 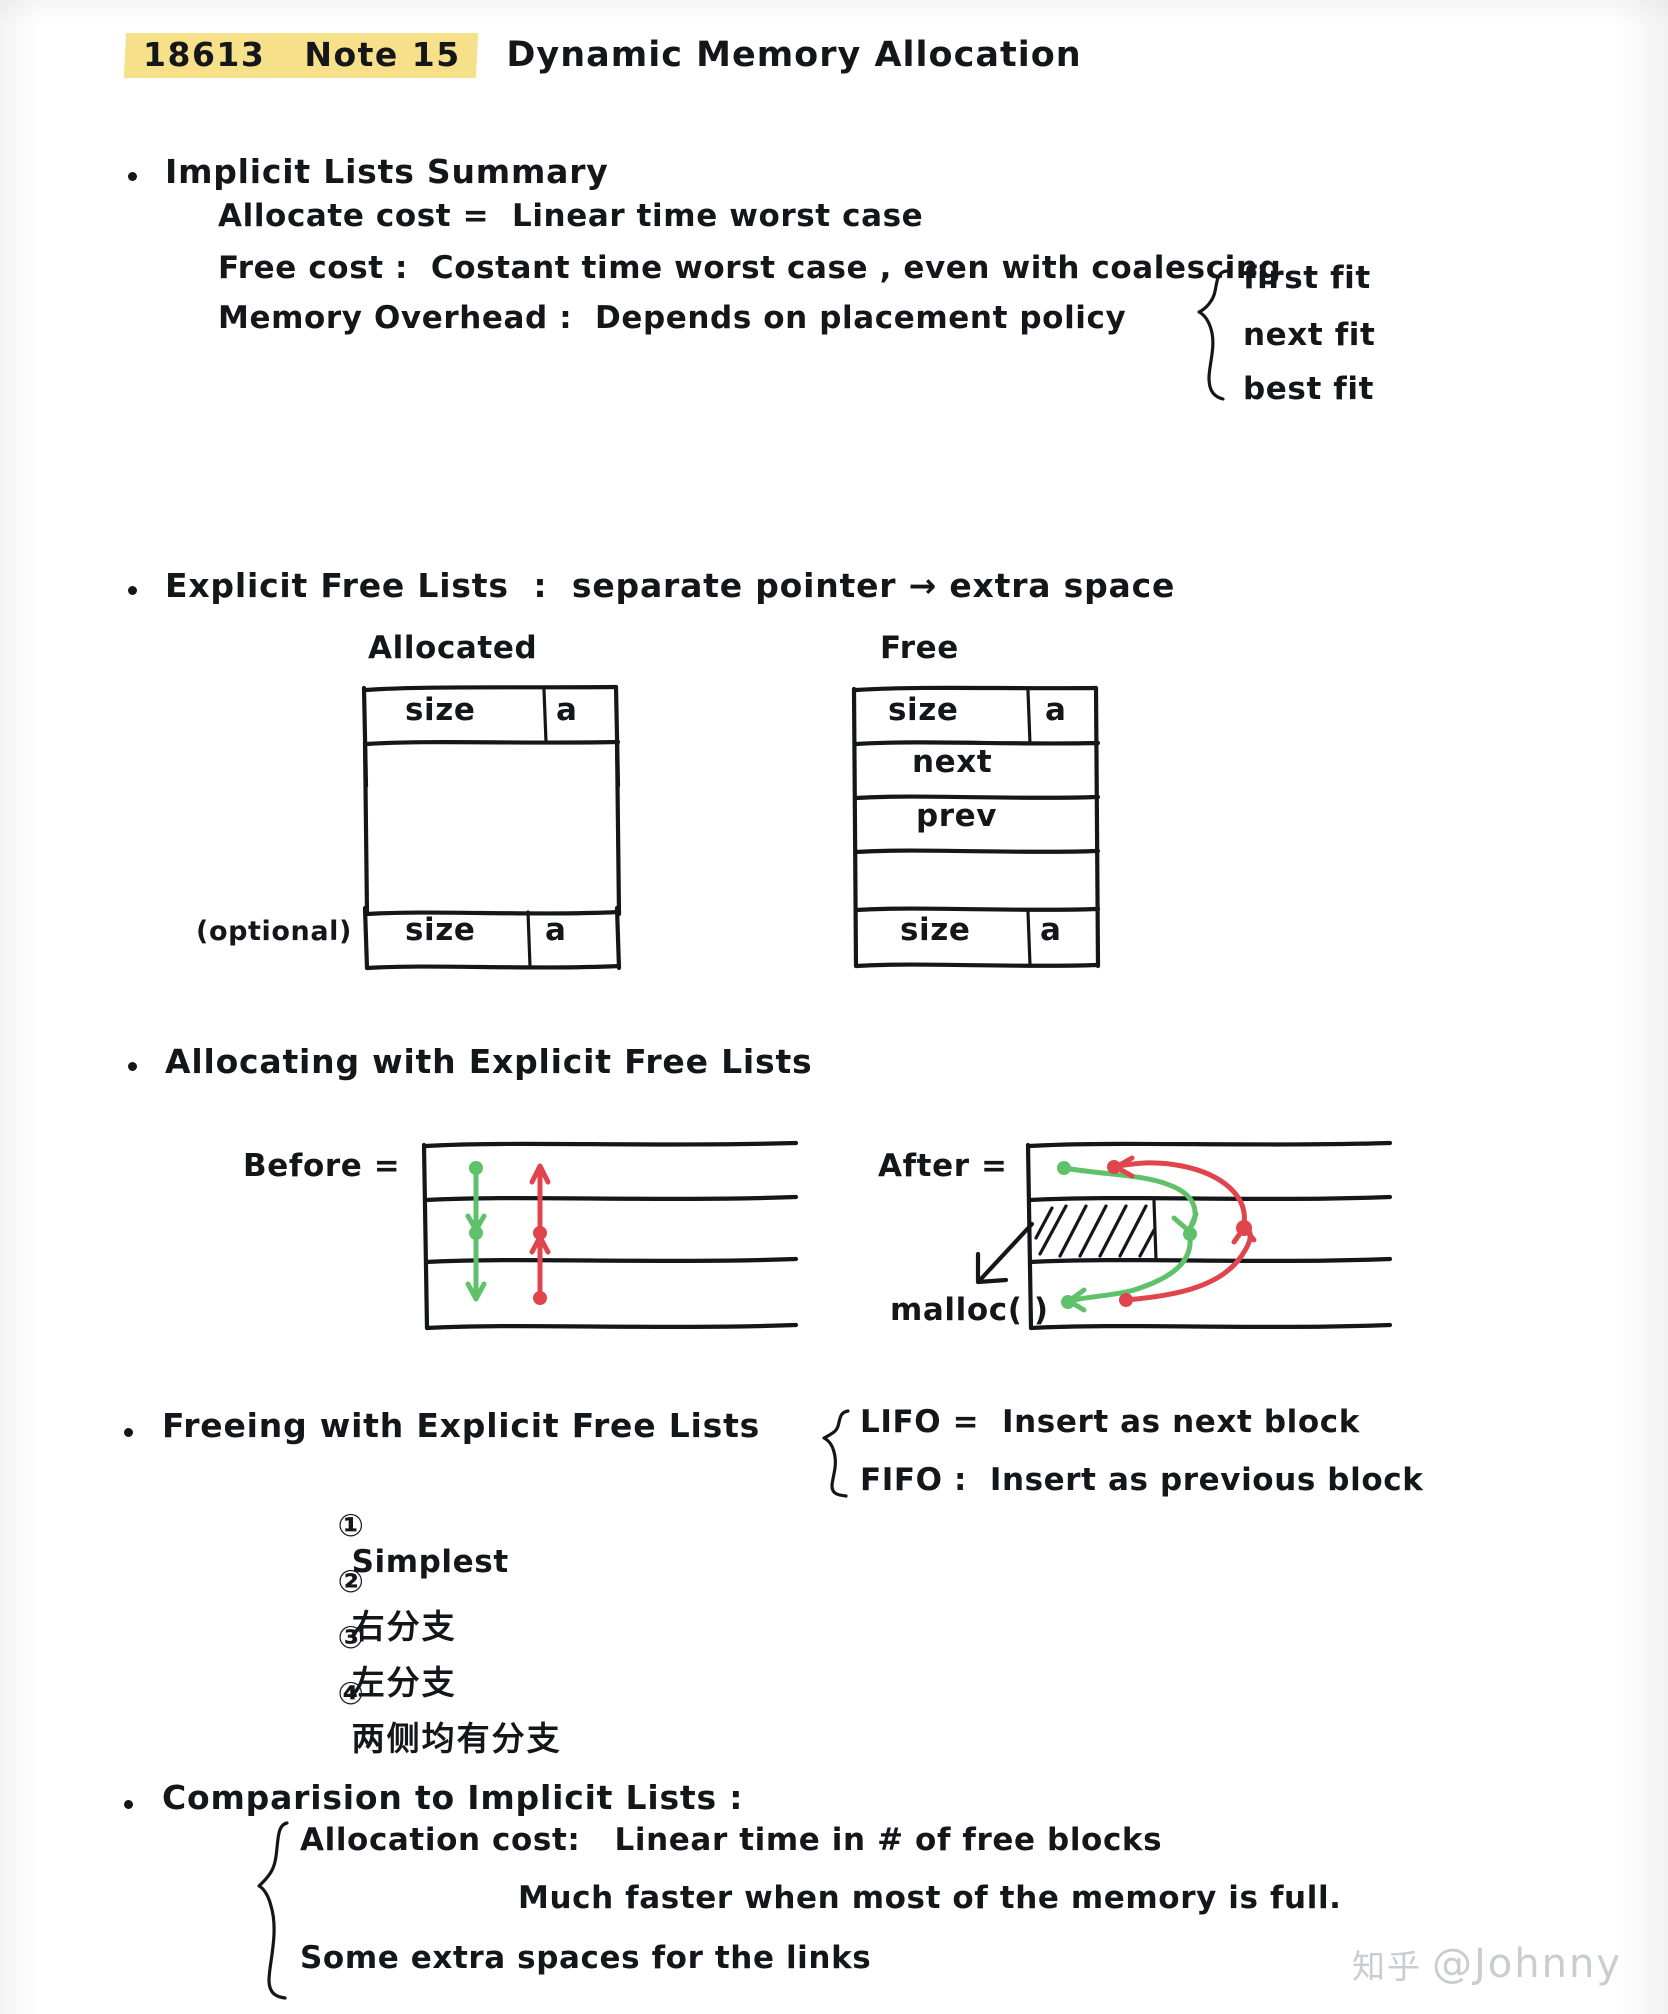 I want to click on fit-option-next: next fit, so click(x=1309, y=335).